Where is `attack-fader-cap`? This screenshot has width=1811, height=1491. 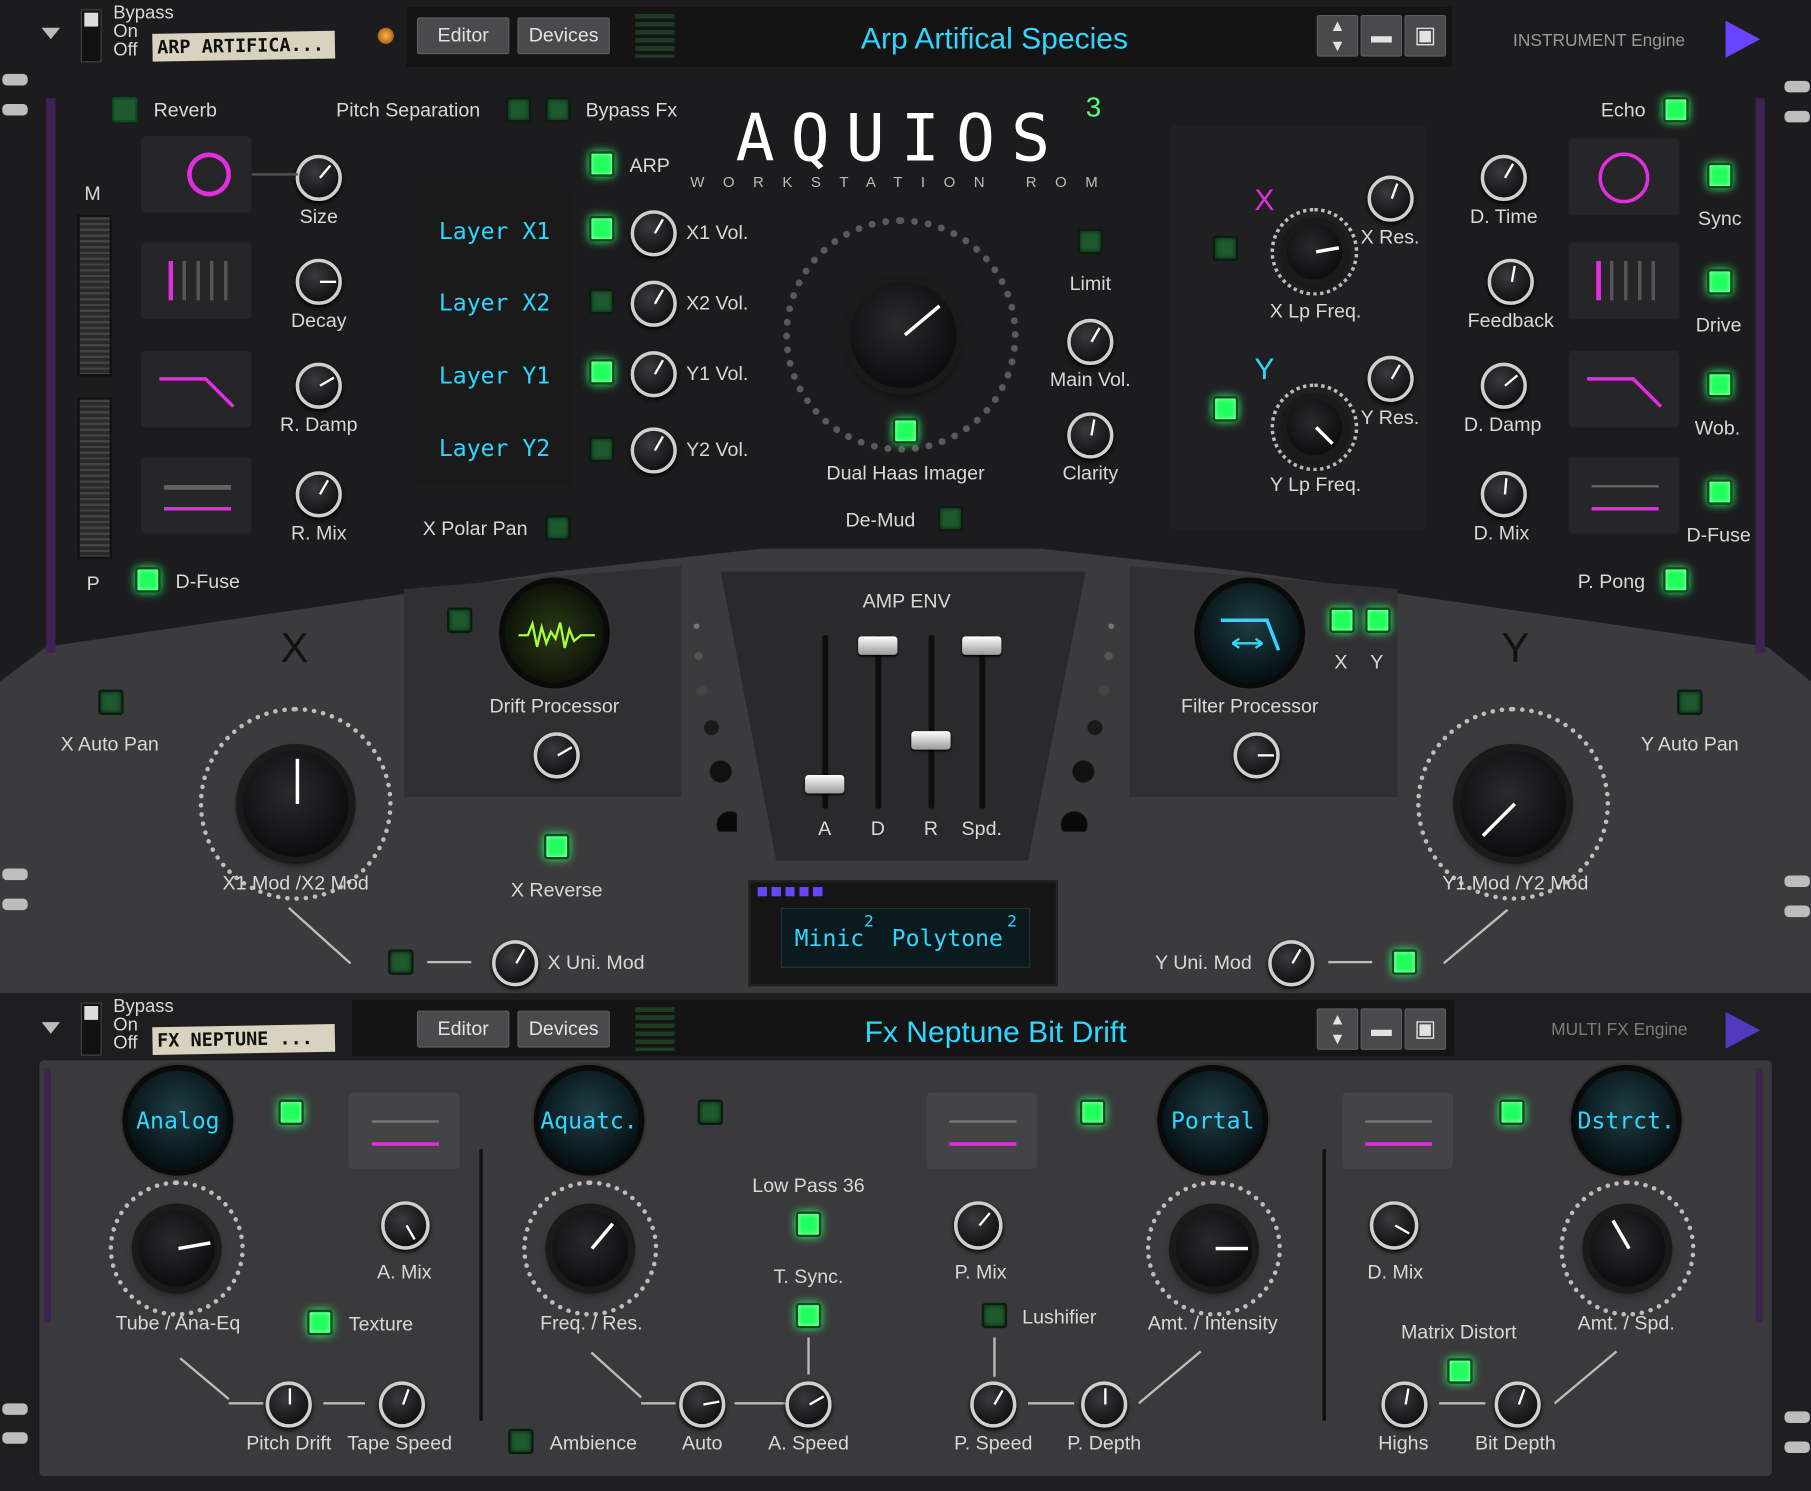
attack-fader-cap is located at coordinates (825, 783).